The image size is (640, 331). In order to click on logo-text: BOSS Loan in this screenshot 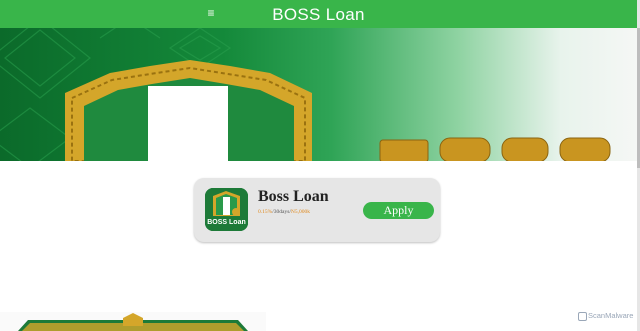, I will do `click(226, 222)`.